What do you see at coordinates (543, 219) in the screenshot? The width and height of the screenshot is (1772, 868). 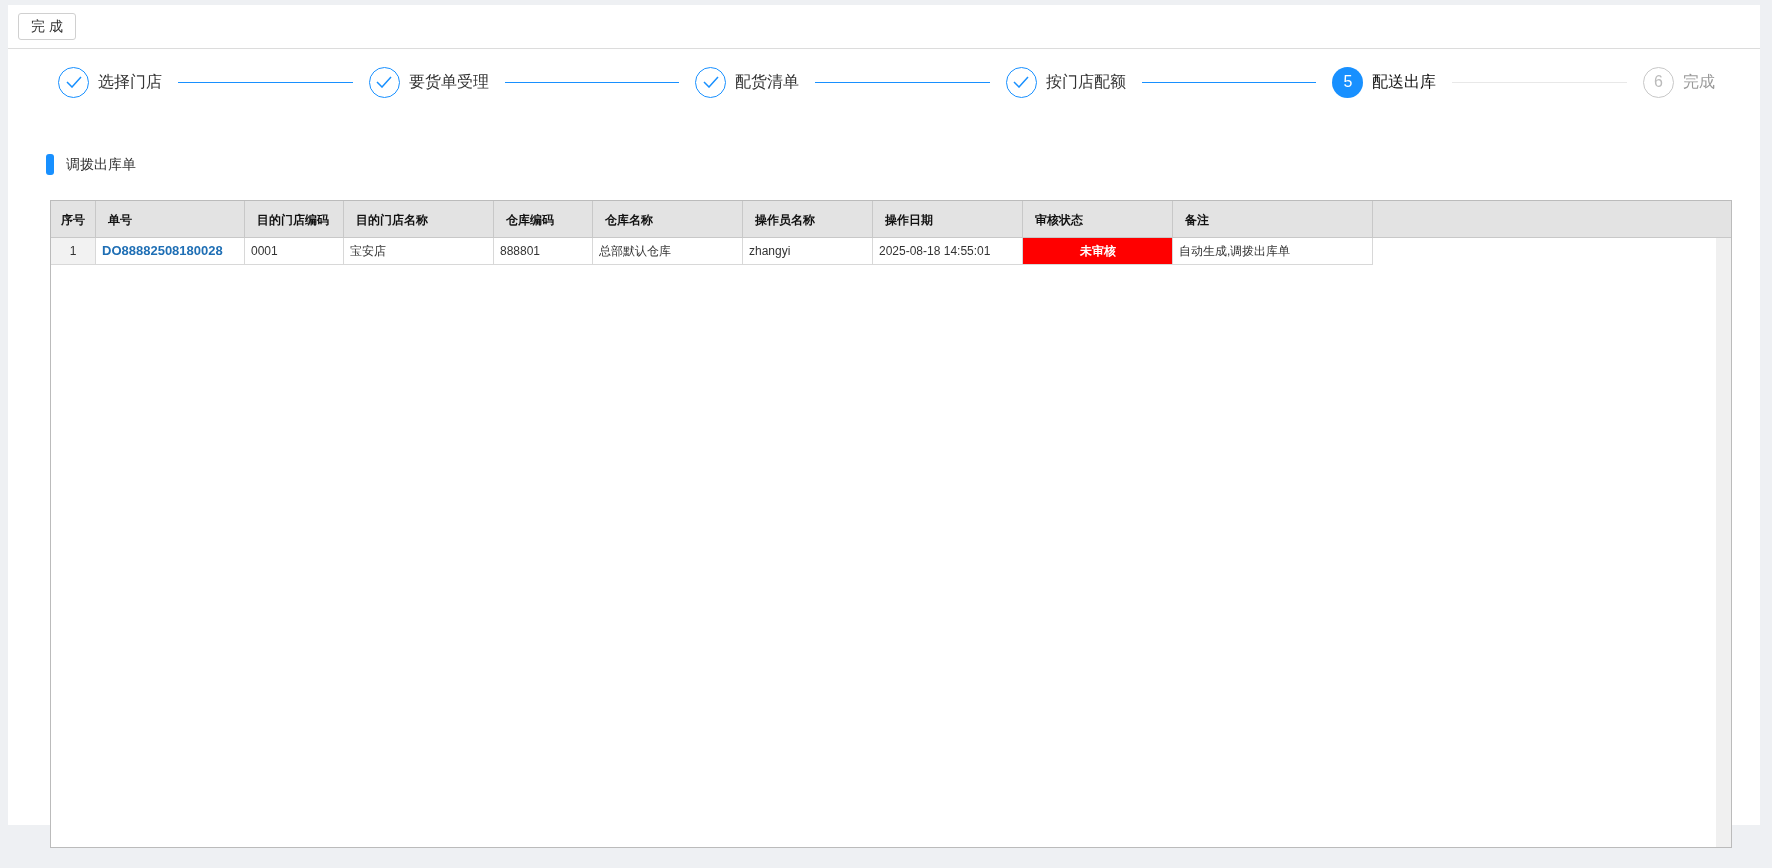 I see `column-header: 仓库编码` at bounding box center [543, 219].